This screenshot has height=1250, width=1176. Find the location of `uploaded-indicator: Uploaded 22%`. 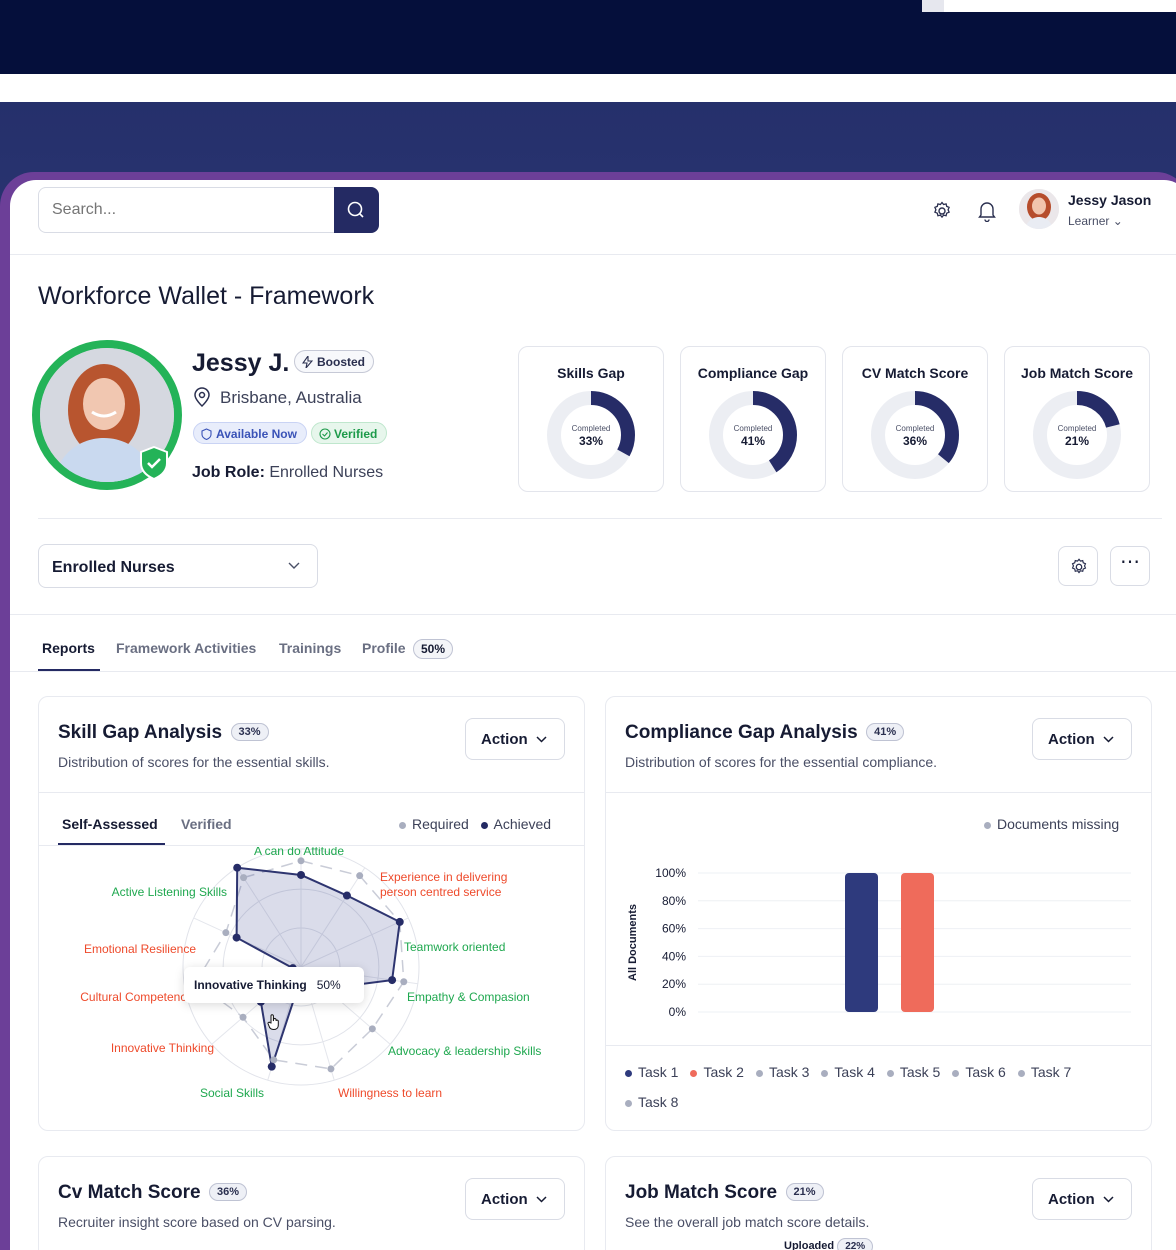

uploaded-indicator: Uploaded 22% is located at coordinates (829, 1244).